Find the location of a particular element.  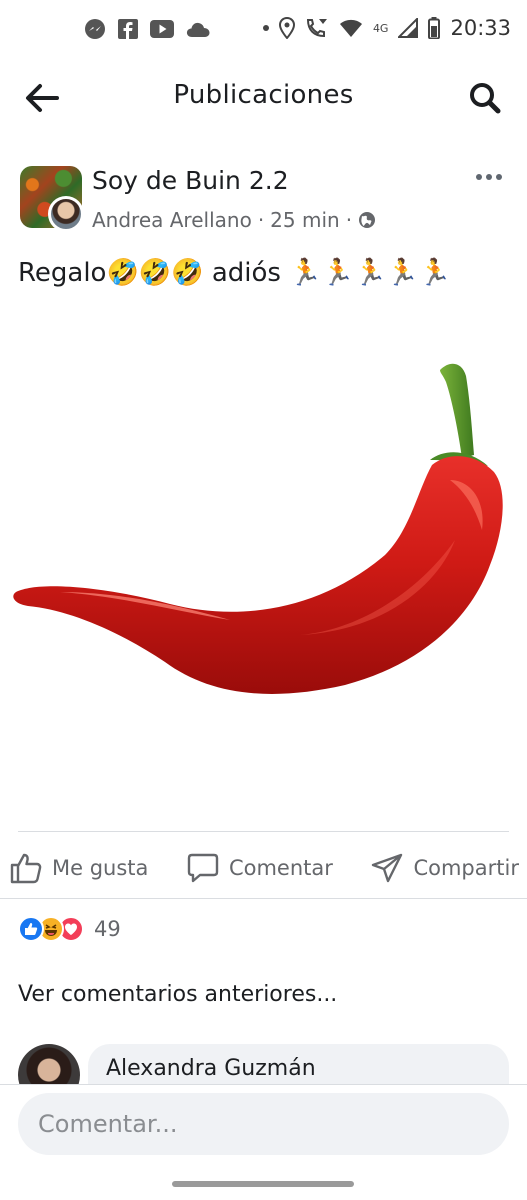

status-bar: 4G 20:33 is located at coordinates (263, 31).